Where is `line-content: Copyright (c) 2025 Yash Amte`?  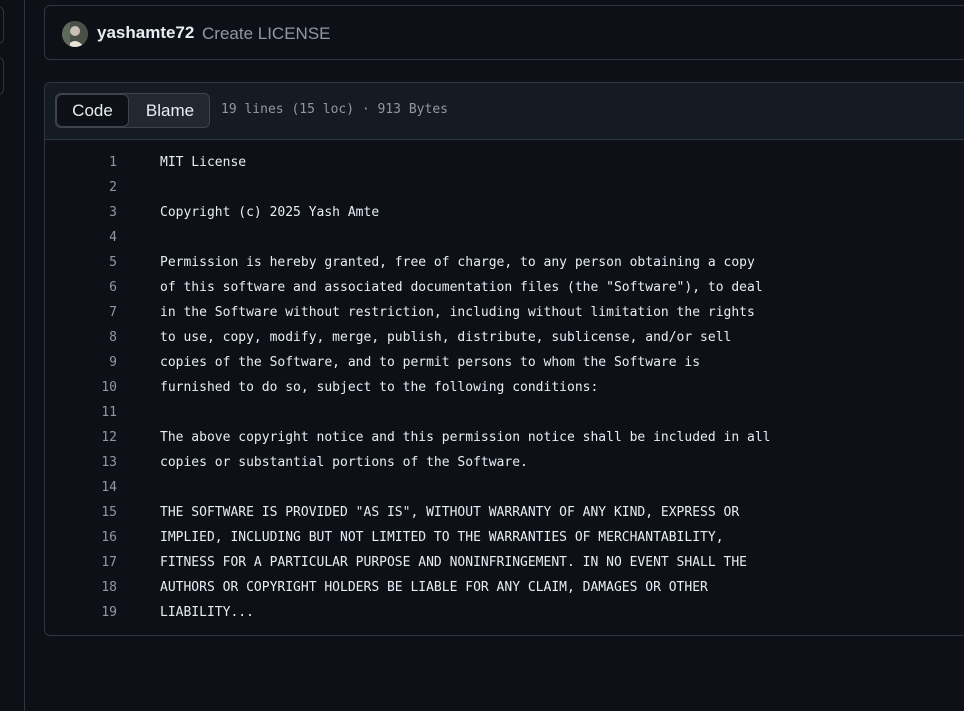 line-content: Copyright (c) 2025 Yash Amte is located at coordinates (270, 212).